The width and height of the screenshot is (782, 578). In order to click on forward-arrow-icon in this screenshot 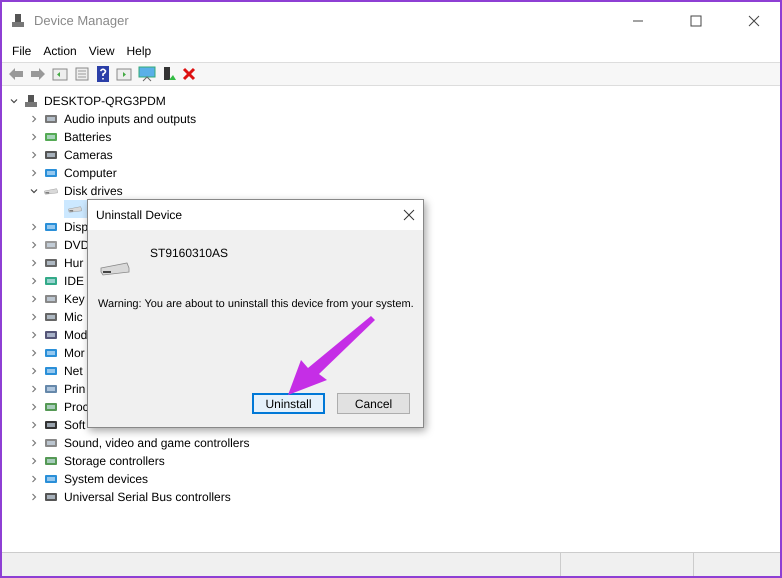, I will do `click(38, 74)`.